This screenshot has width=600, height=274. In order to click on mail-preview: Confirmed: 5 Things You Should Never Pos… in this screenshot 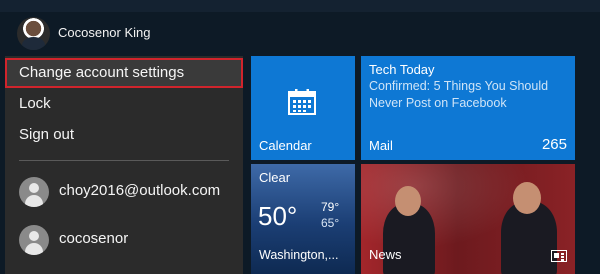, I will do `click(459, 94)`.